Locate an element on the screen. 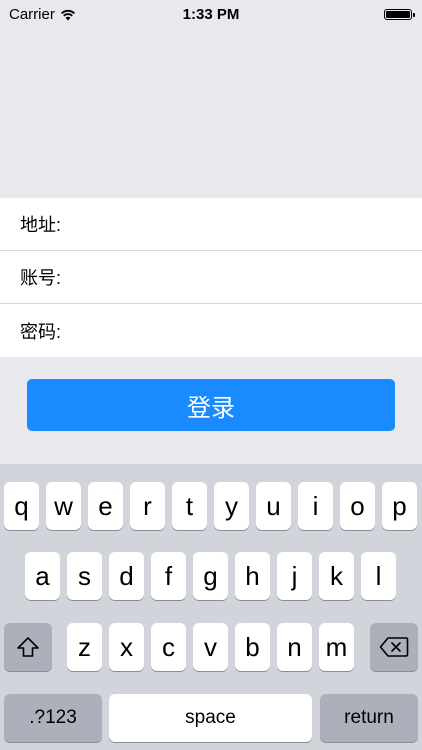 The height and width of the screenshot is (750, 422). status-bar: Carrier 1:33 PM is located at coordinates (211, 15).